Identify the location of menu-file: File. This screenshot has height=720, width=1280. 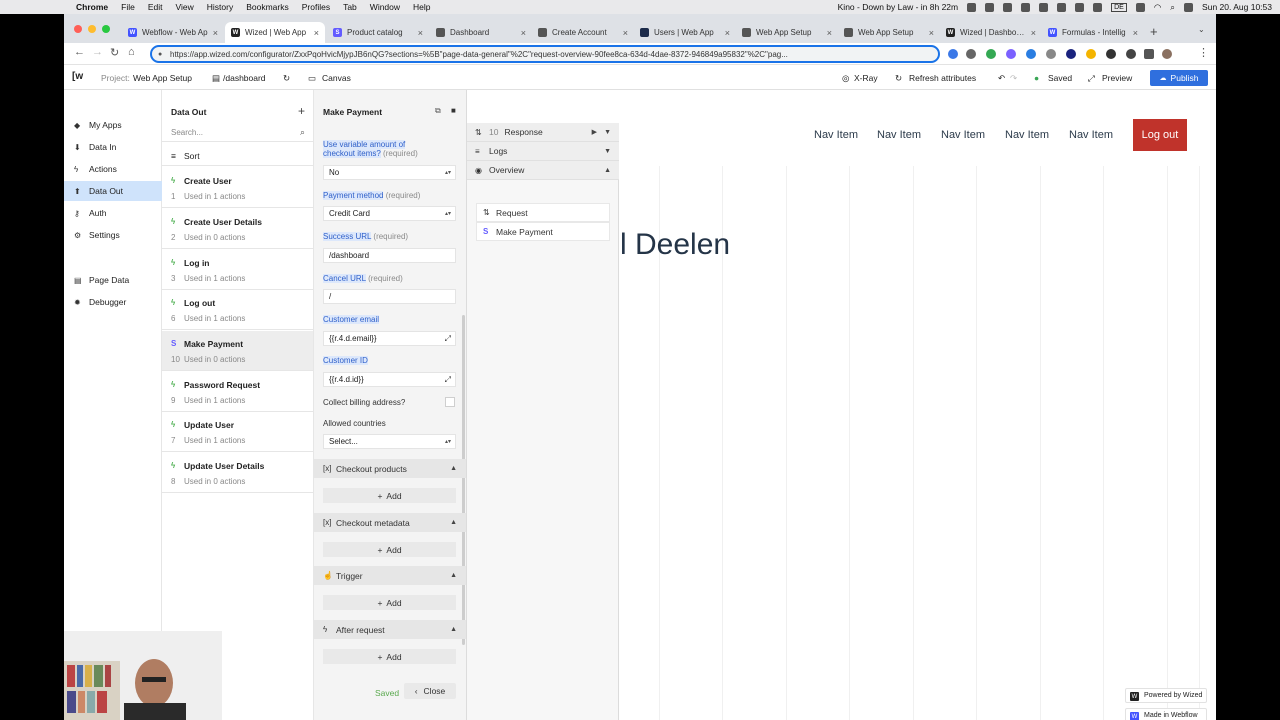
(128, 7).